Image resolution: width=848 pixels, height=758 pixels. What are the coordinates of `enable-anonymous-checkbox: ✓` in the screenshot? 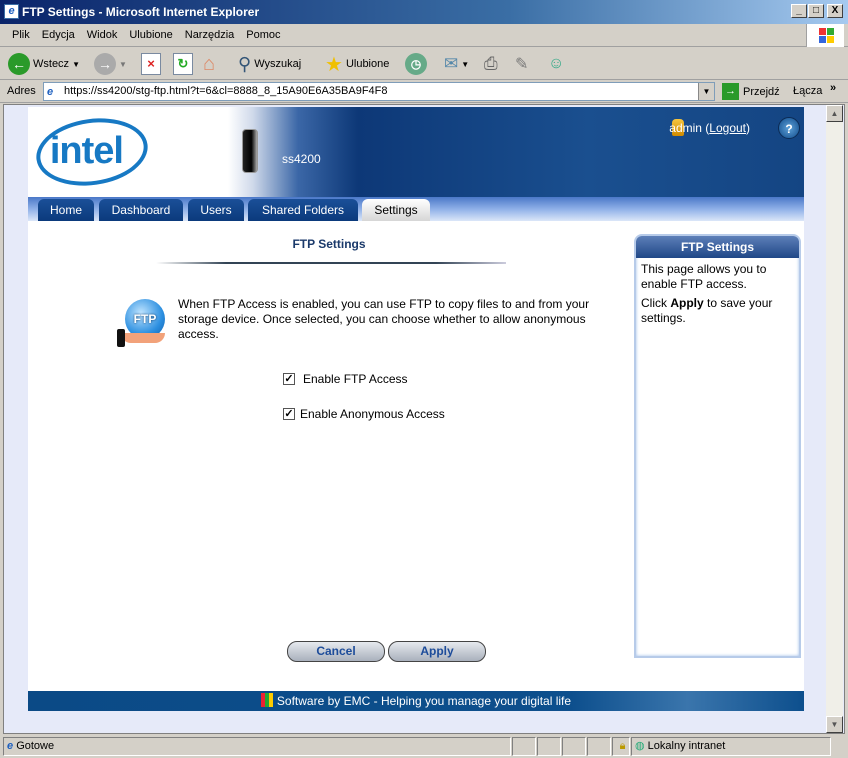 It's located at (289, 414).